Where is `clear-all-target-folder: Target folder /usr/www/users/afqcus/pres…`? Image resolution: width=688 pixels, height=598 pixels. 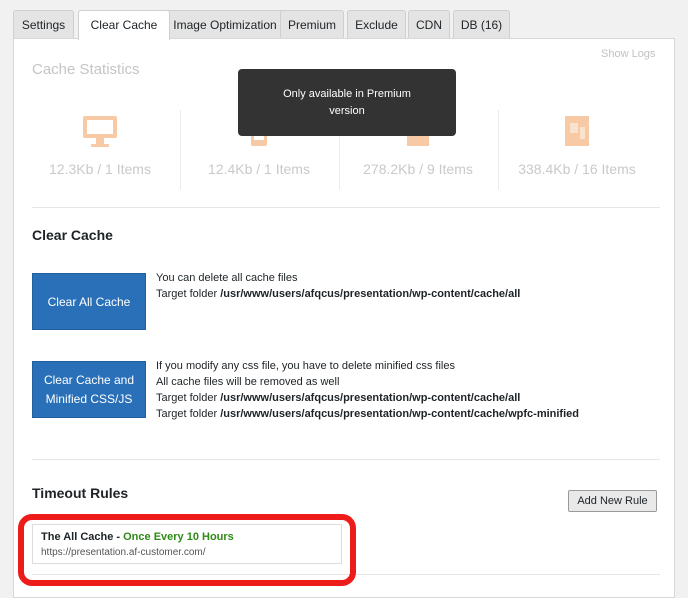 clear-all-target-folder: Target folder /usr/www/users/afqcus/pres… is located at coordinates (338, 294).